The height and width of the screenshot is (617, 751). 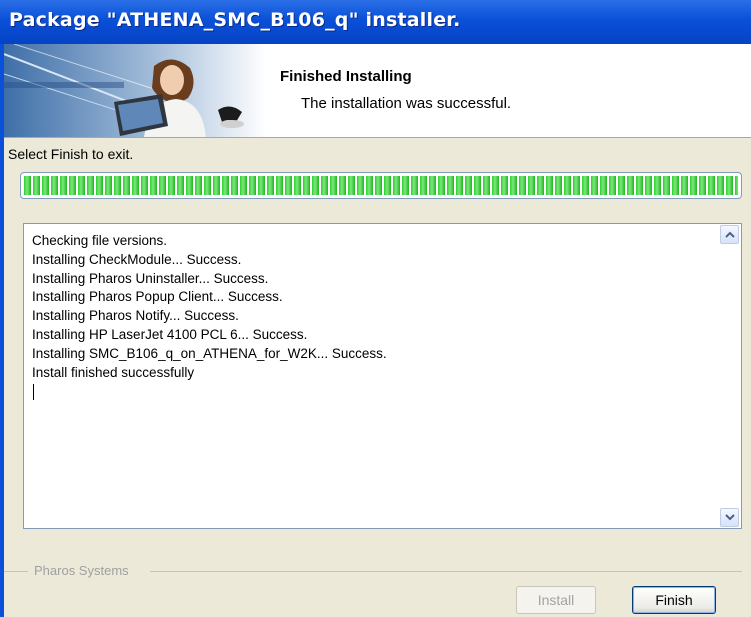 I want to click on install-button: Install, so click(x=556, y=600).